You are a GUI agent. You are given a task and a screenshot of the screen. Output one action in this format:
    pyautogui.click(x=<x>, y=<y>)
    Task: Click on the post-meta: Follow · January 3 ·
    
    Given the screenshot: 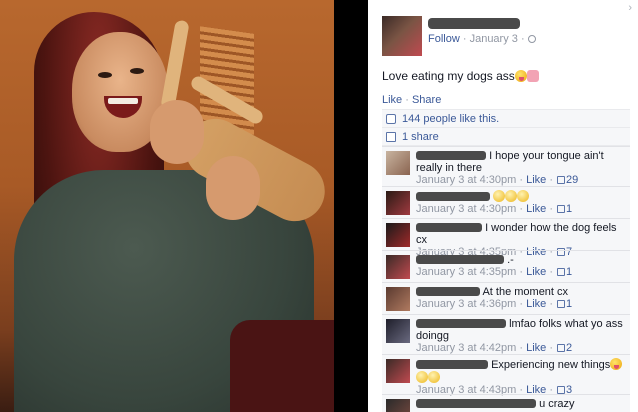 What is the action you would take?
    pyautogui.click(x=482, y=39)
    